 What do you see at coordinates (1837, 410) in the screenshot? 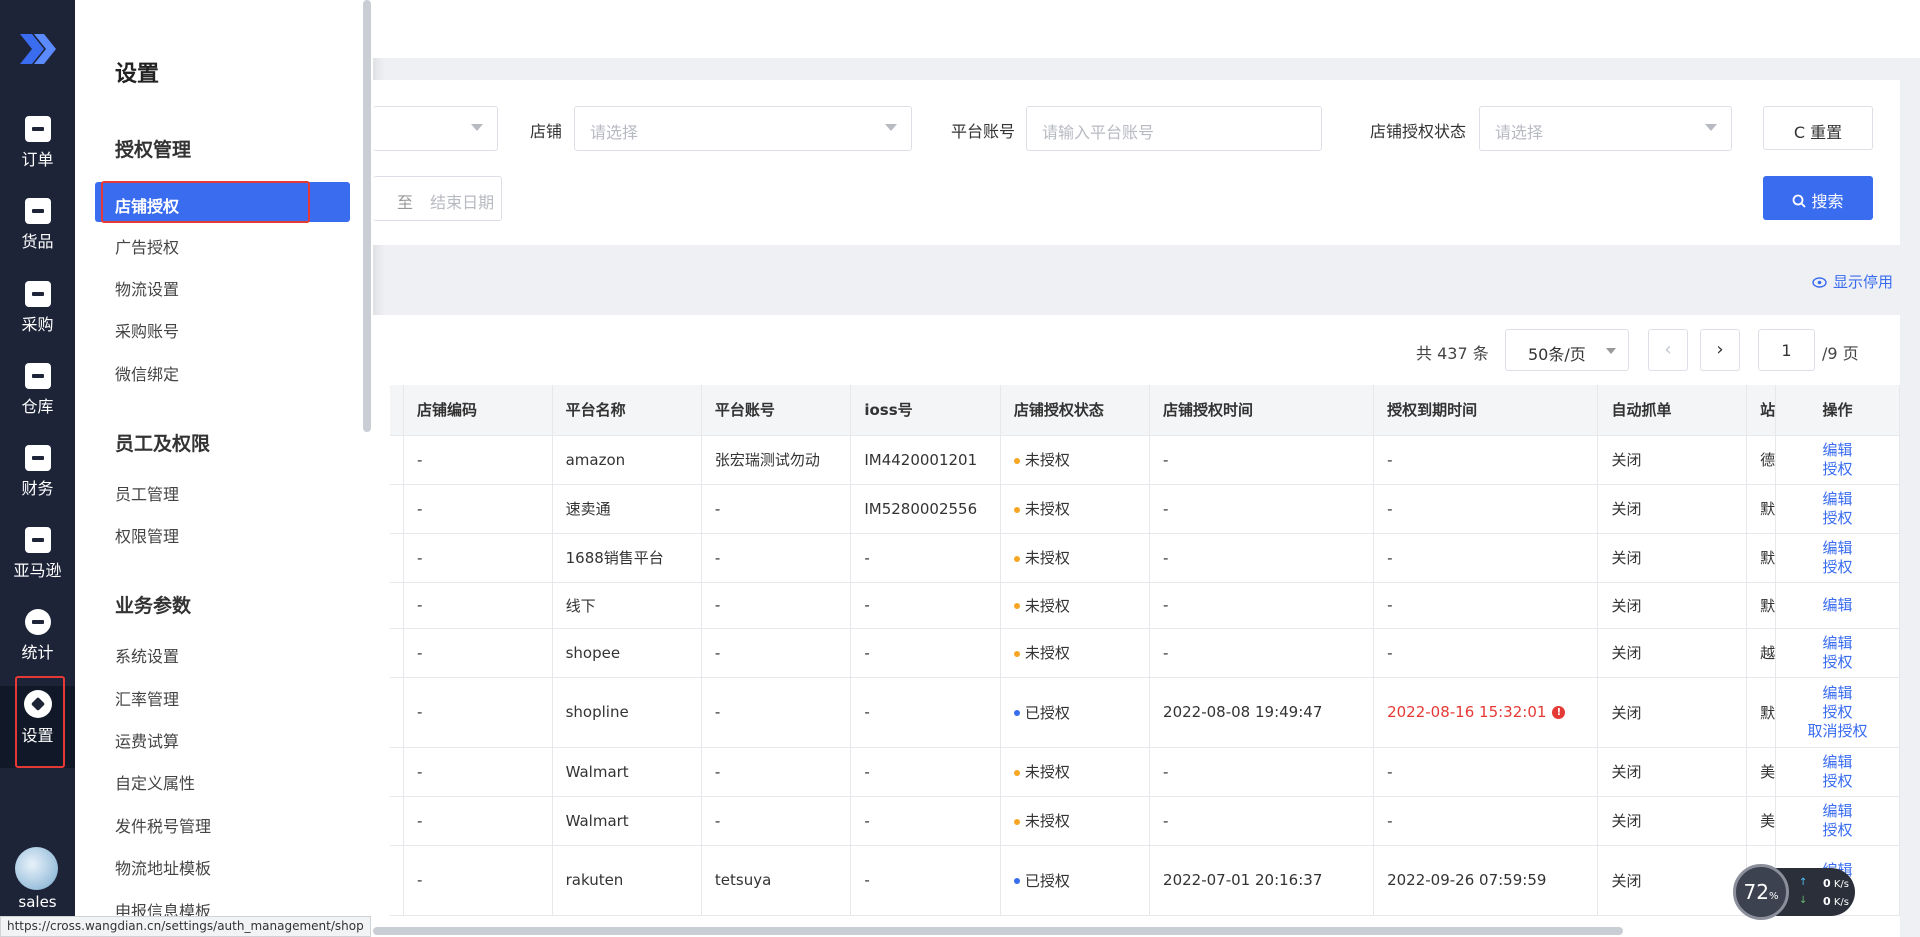
I see `table-header-cell: 操作` at bounding box center [1837, 410].